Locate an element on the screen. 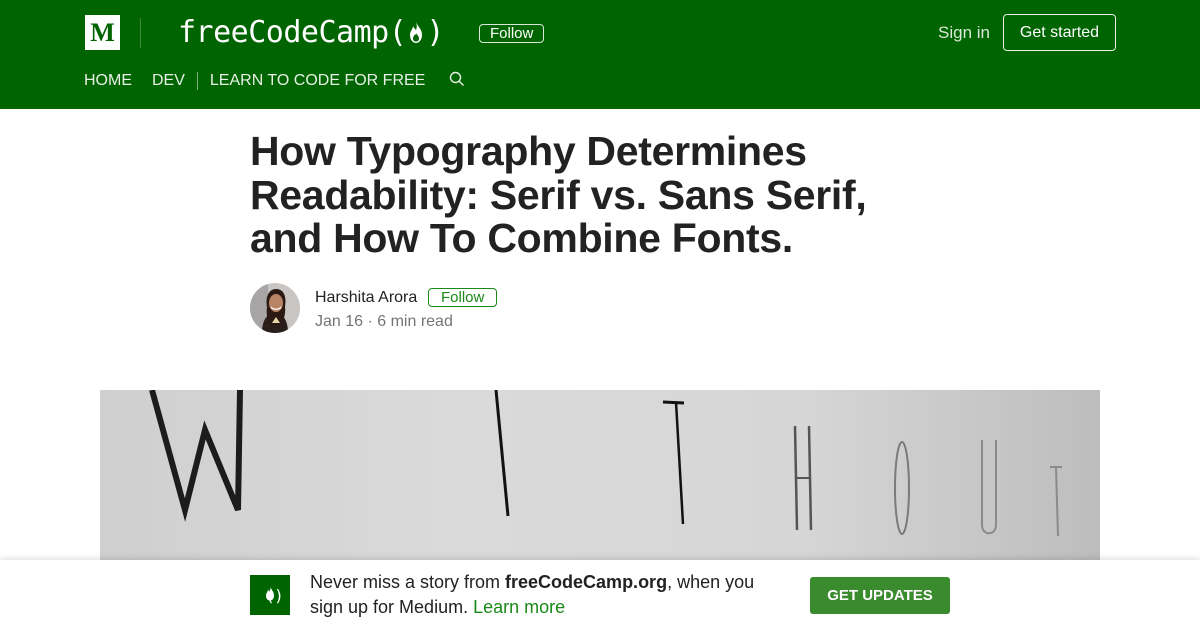  publication-name: freeCodeCamp is located at coordinates (283, 32).